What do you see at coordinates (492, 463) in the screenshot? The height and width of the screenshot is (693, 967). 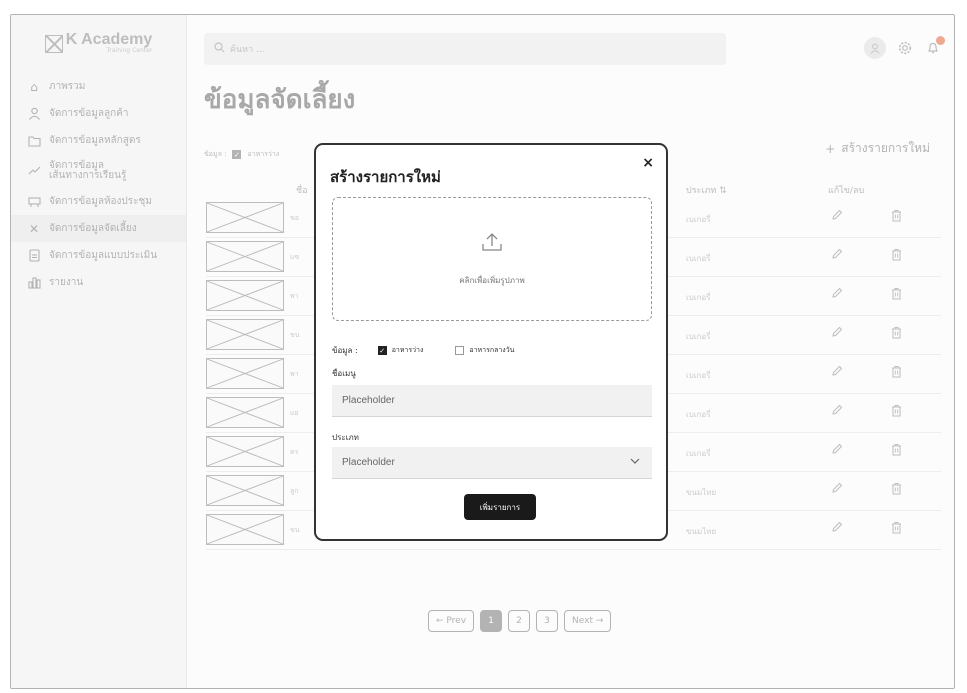 I see `type-select: Placeholder` at bounding box center [492, 463].